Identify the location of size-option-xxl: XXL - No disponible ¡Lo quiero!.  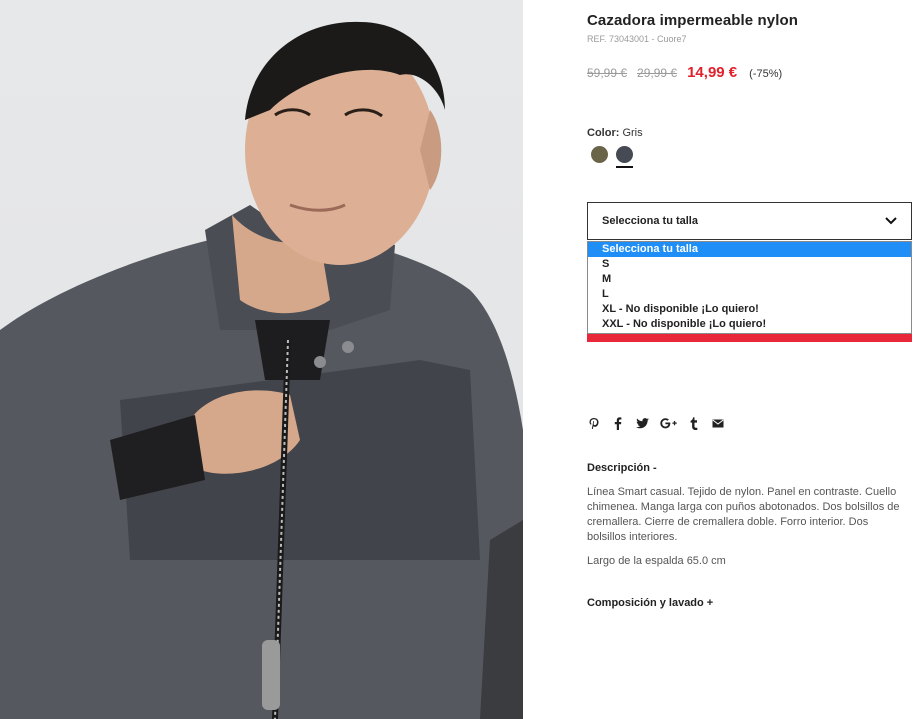
(749, 324).